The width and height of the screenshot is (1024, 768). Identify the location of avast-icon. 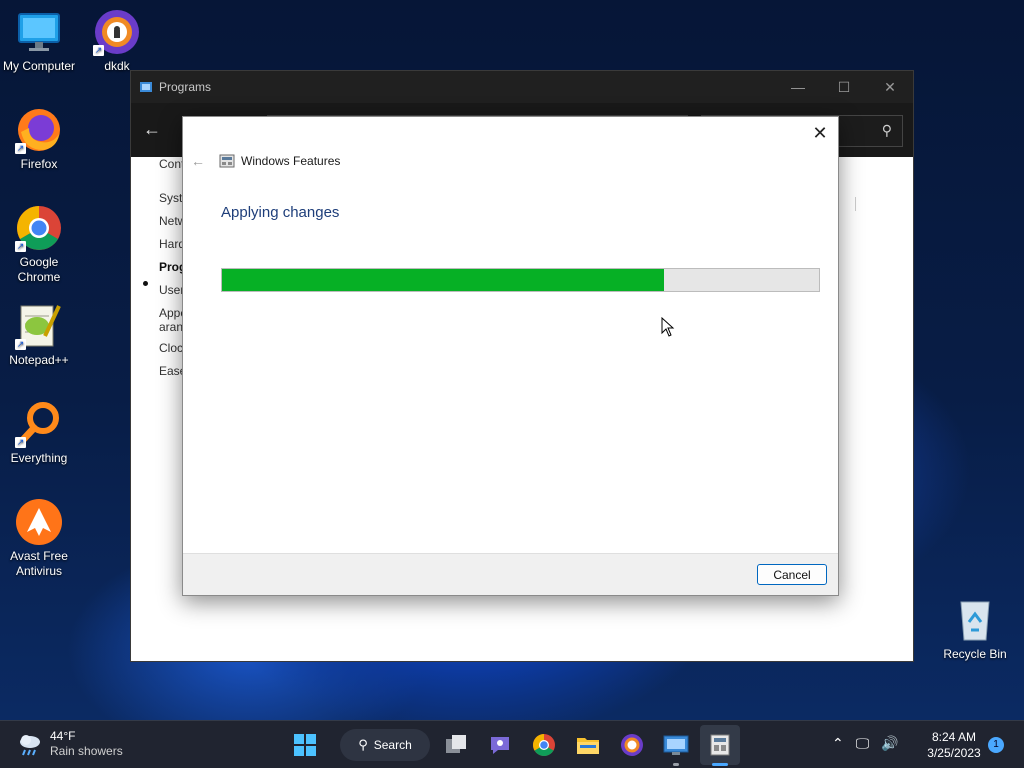
(39, 522).